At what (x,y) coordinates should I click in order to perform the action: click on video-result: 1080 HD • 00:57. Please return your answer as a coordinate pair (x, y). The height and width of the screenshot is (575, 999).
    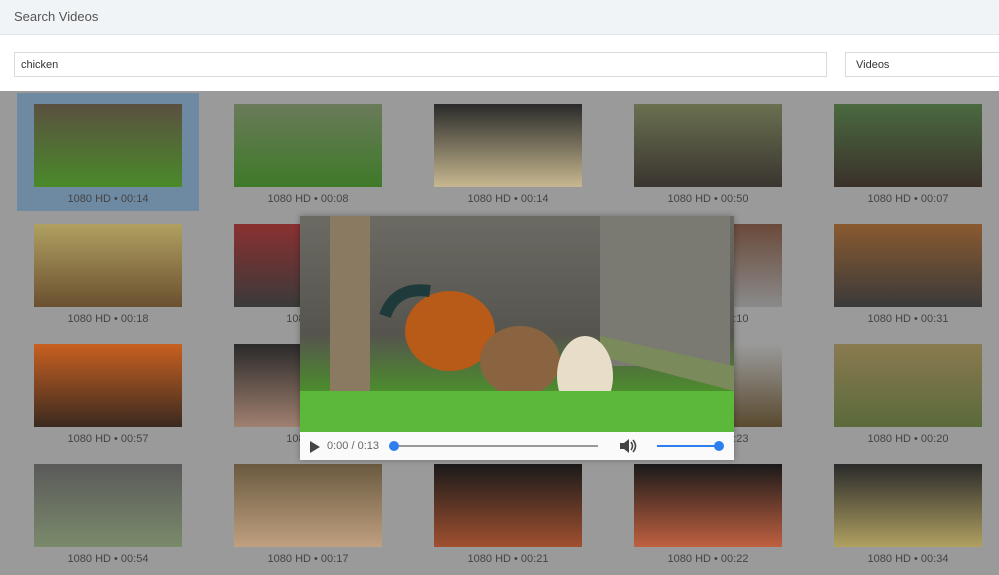
    Looking at the image, I should click on (108, 392).